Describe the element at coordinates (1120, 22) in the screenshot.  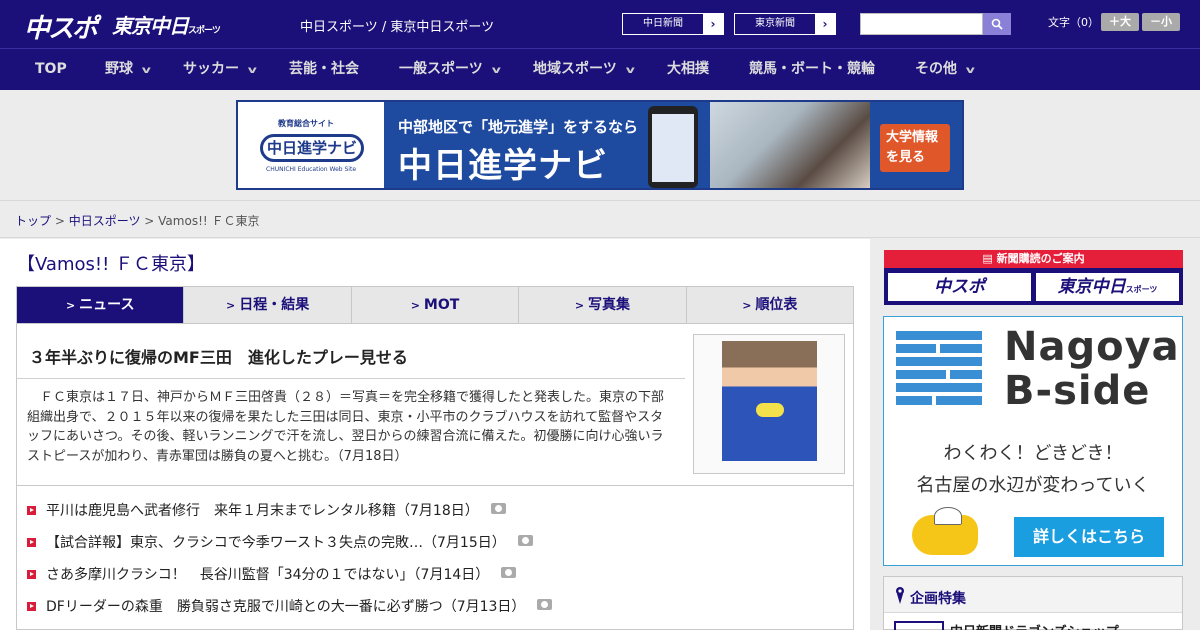
I see `text-size-up-button: ＋大` at that location.